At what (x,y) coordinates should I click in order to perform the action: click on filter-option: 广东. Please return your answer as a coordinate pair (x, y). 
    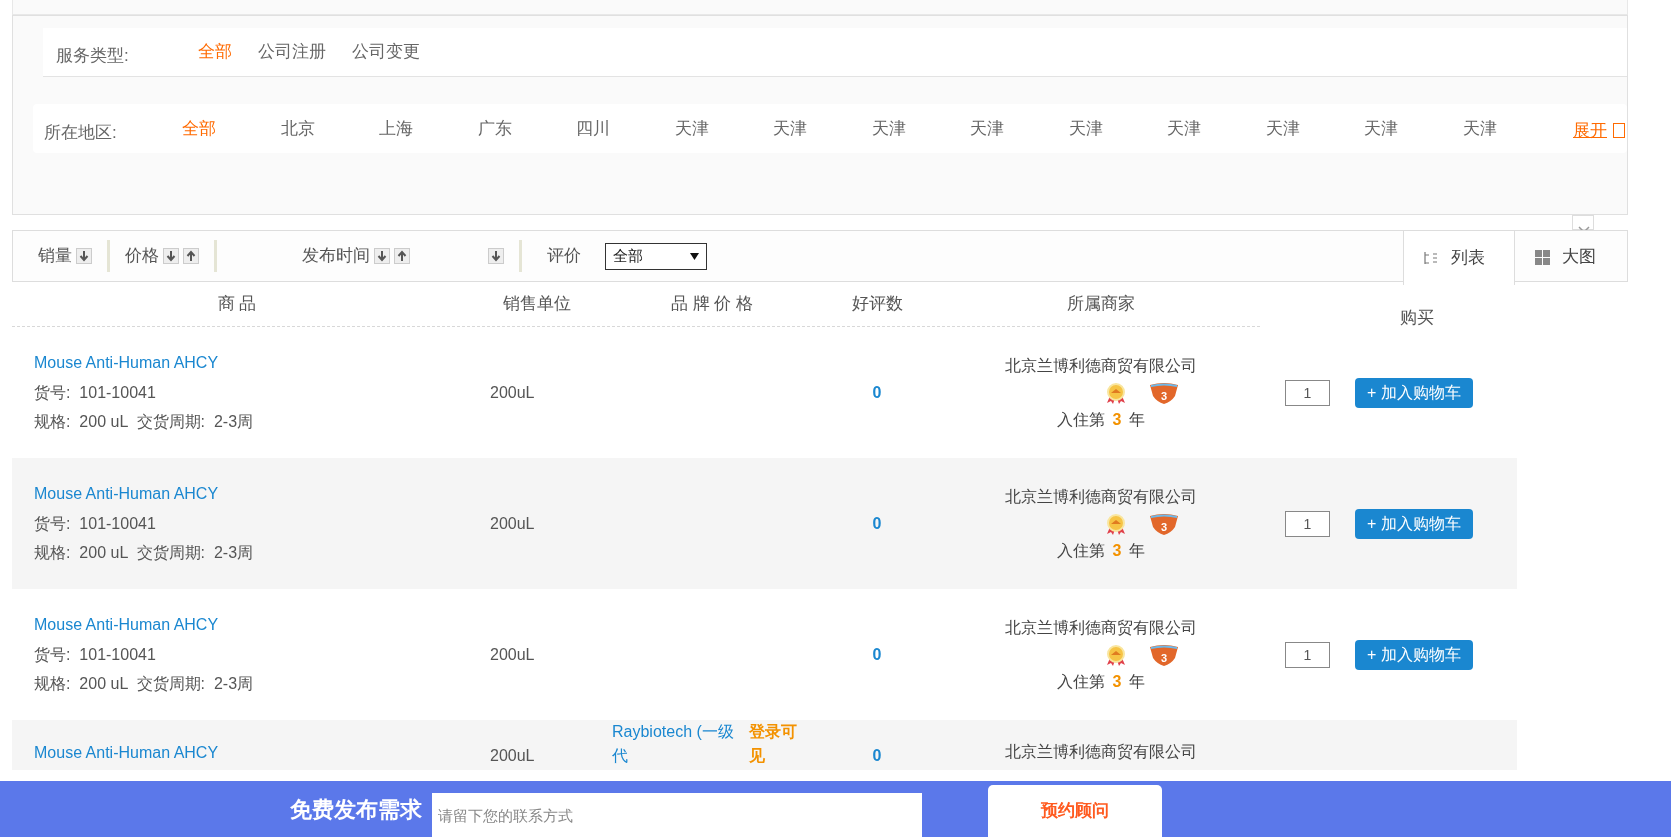
    Looking at the image, I should click on (526, 128).